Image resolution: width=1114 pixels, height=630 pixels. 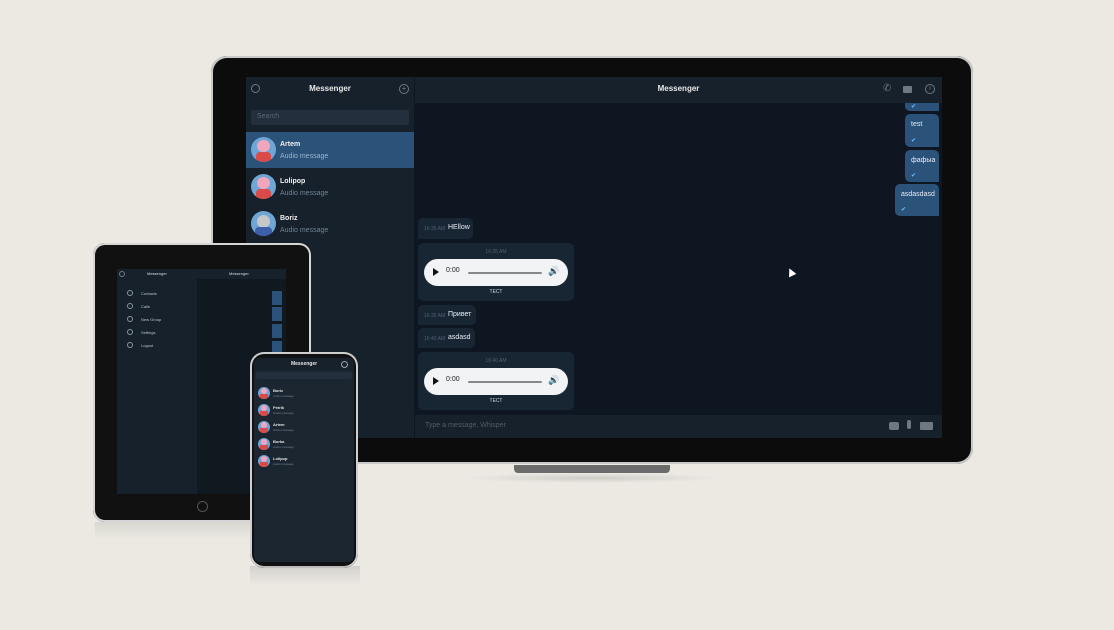 What do you see at coordinates (304, 375) in the screenshot?
I see `phone-search-input` at bounding box center [304, 375].